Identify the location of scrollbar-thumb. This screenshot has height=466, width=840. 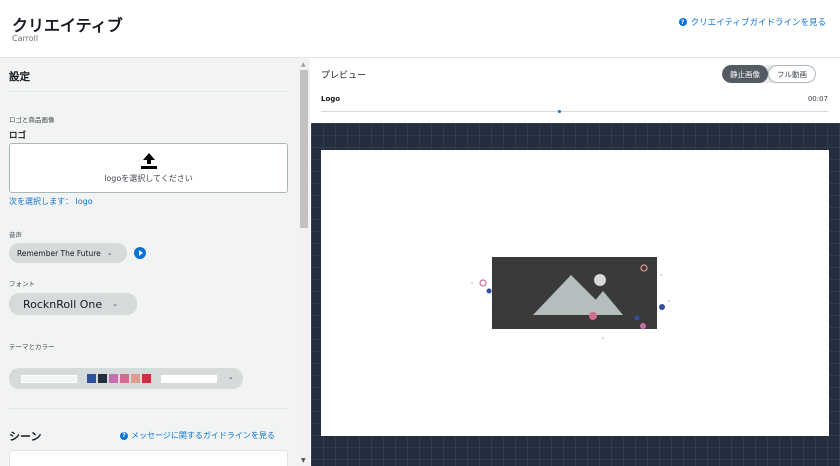
(304, 149).